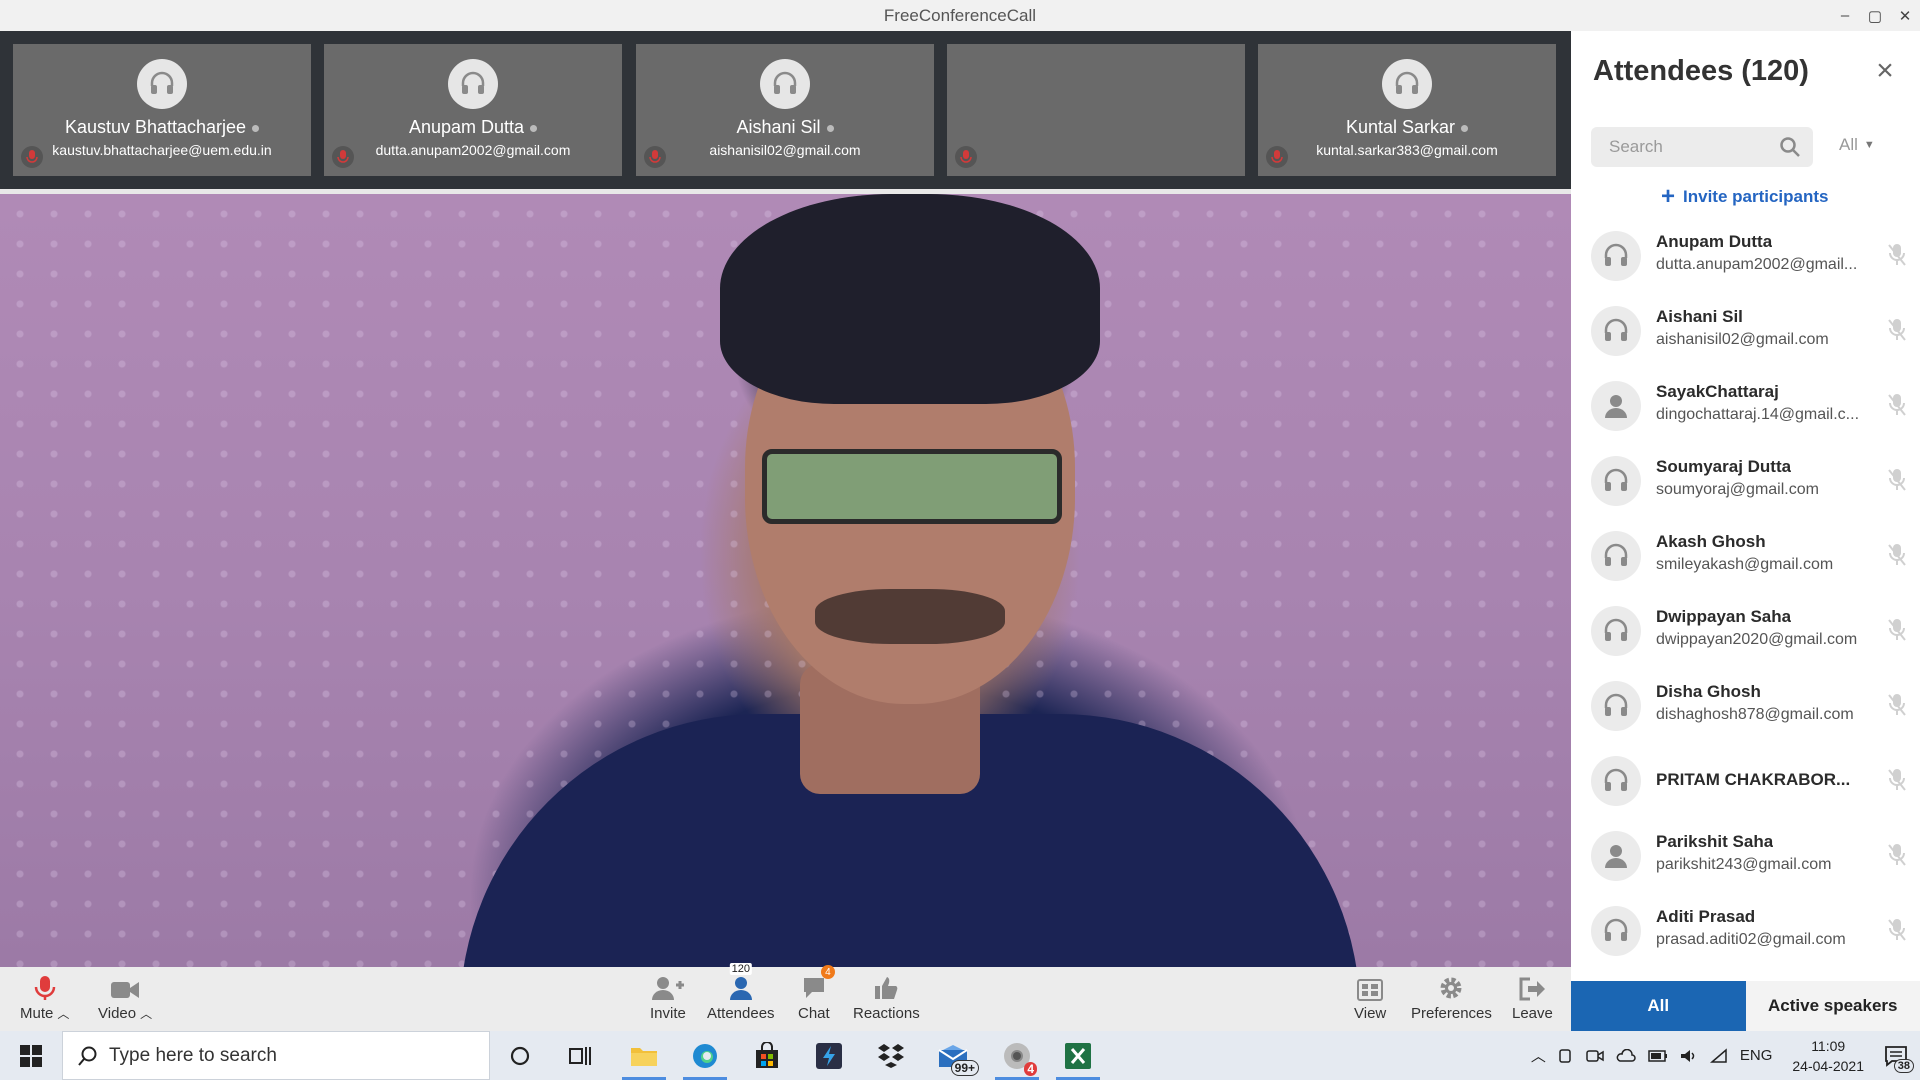 The height and width of the screenshot is (1080, 1920). I want to click on app-shortcut-icon, so click(829, 1055).